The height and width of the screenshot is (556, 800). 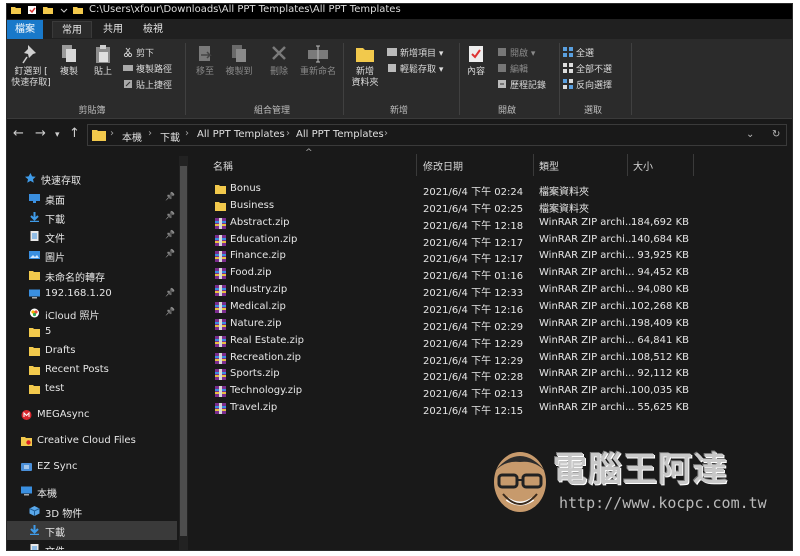 What do you see at coordinates (40, 133) in the screenshot?
I see `forward-arrow-icon: →` at bounding box center [40, 133].